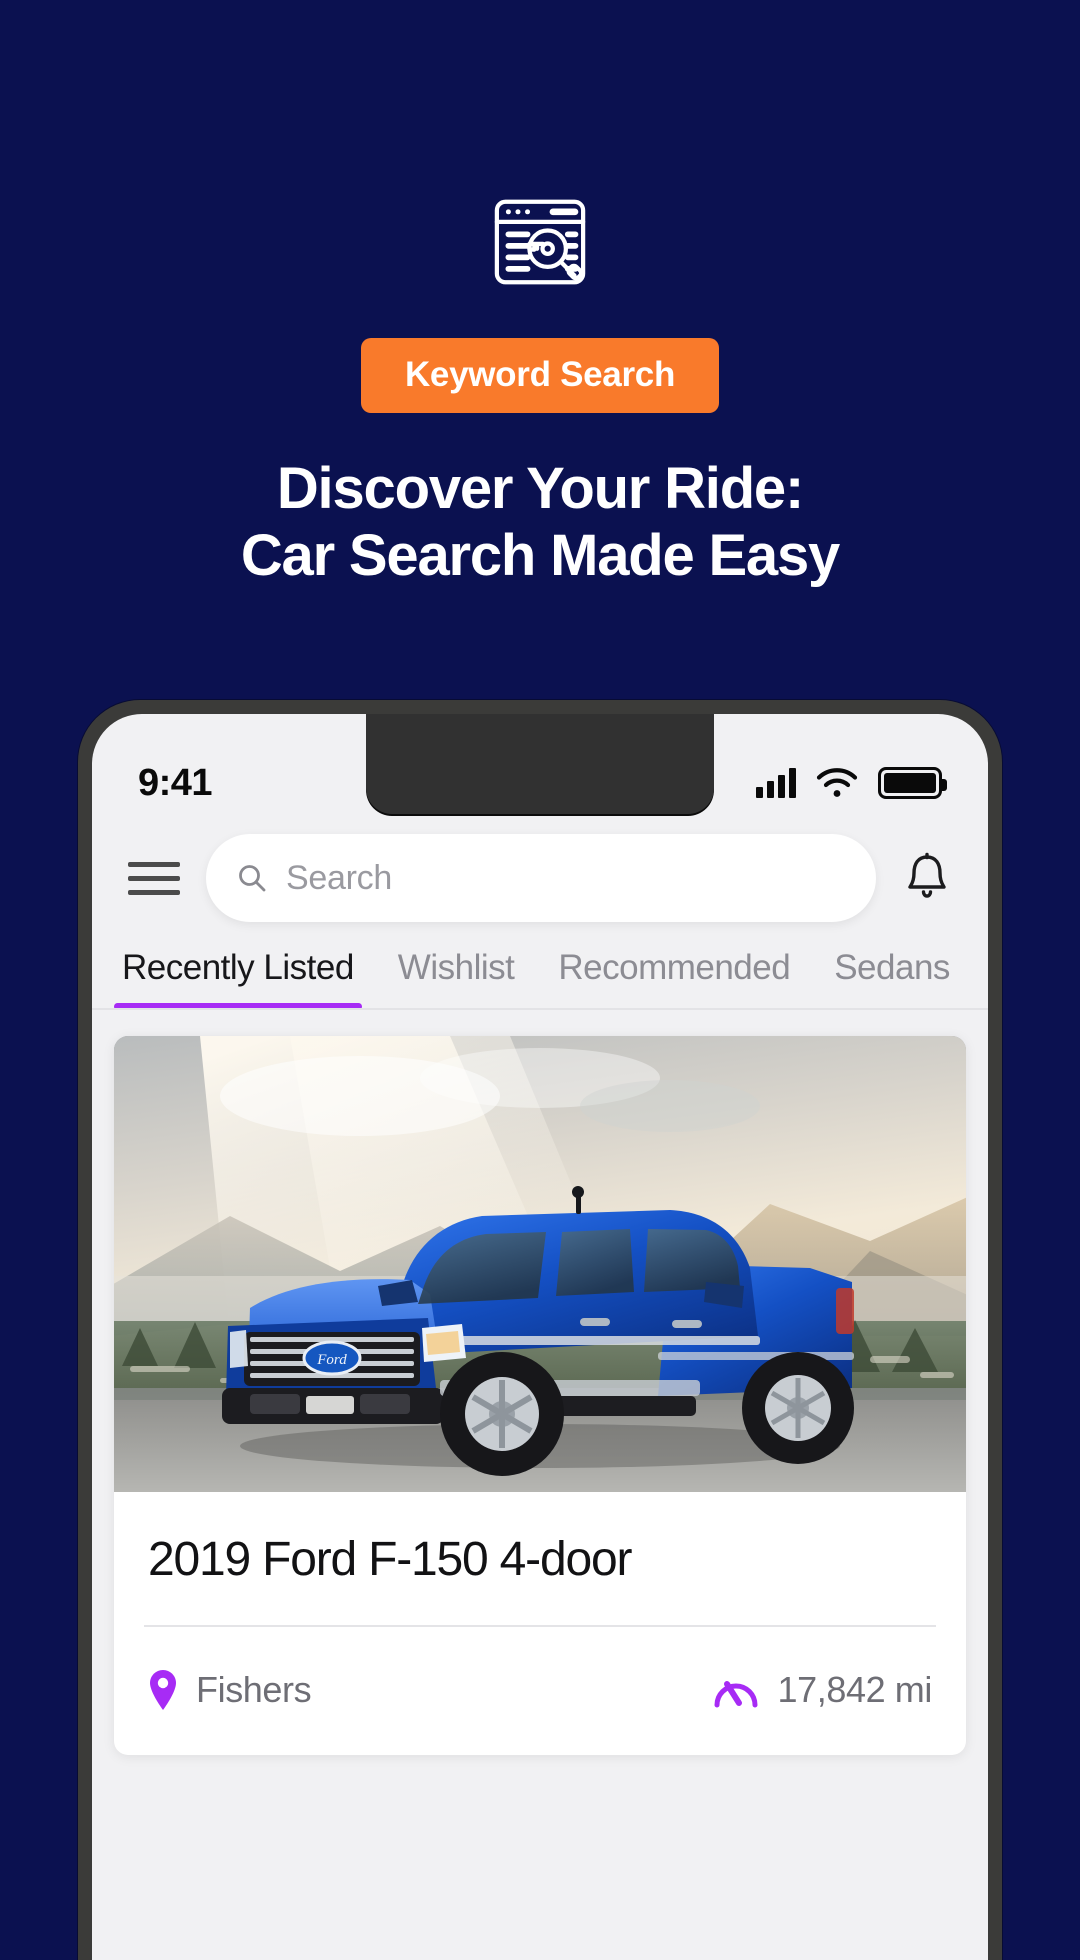  I want to click on battery-full-icon, so click(912, 783).